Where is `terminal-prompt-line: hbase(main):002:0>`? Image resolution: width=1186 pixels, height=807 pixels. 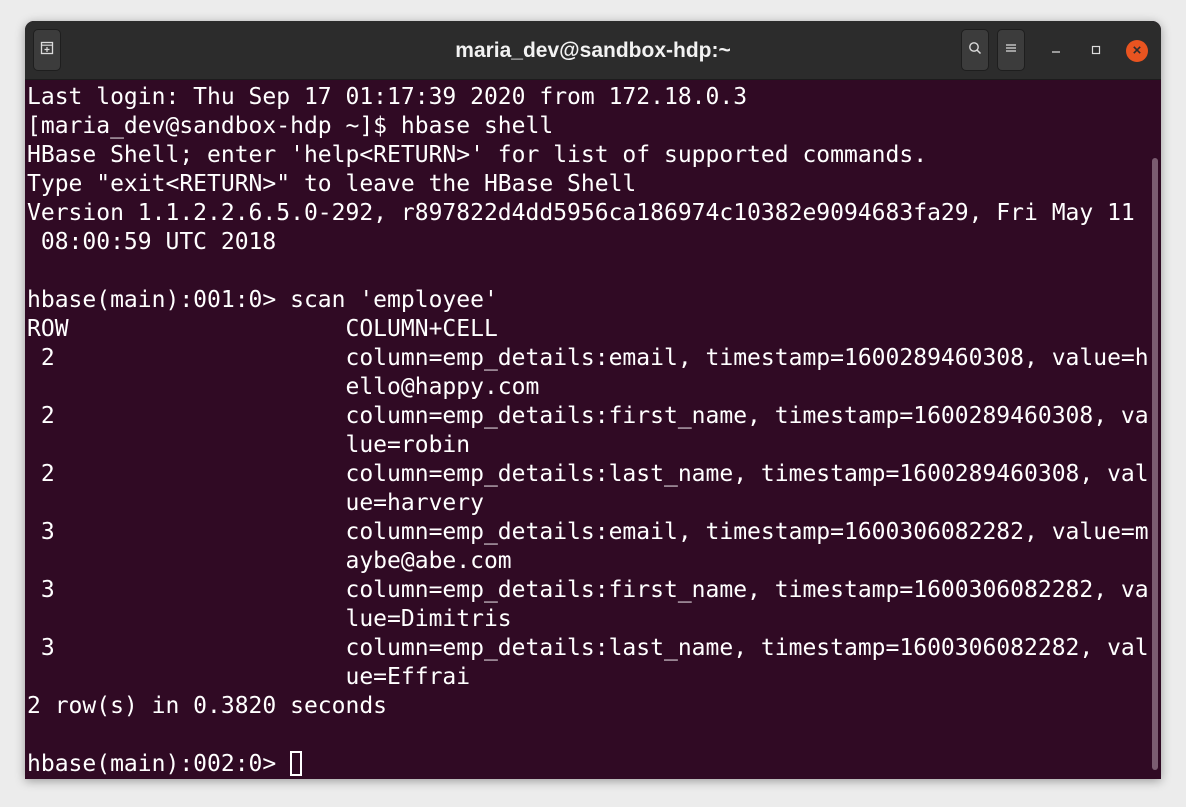
terminal-prompt-line: hbase(main):002:0> is located at coordinates (588, 764).